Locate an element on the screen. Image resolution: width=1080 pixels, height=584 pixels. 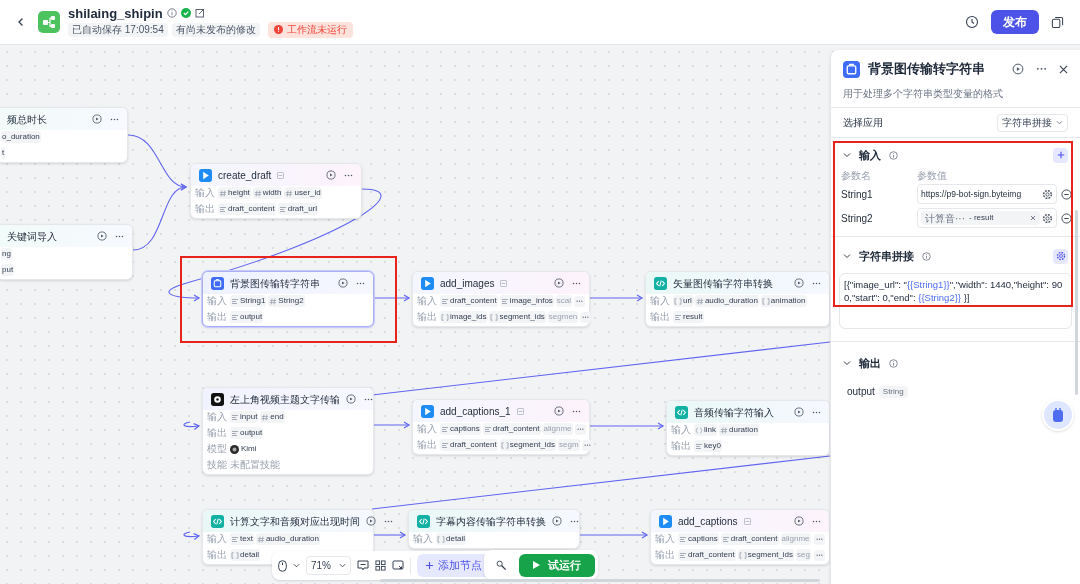
node-title: create_draft is located at coordinates (245, 175).